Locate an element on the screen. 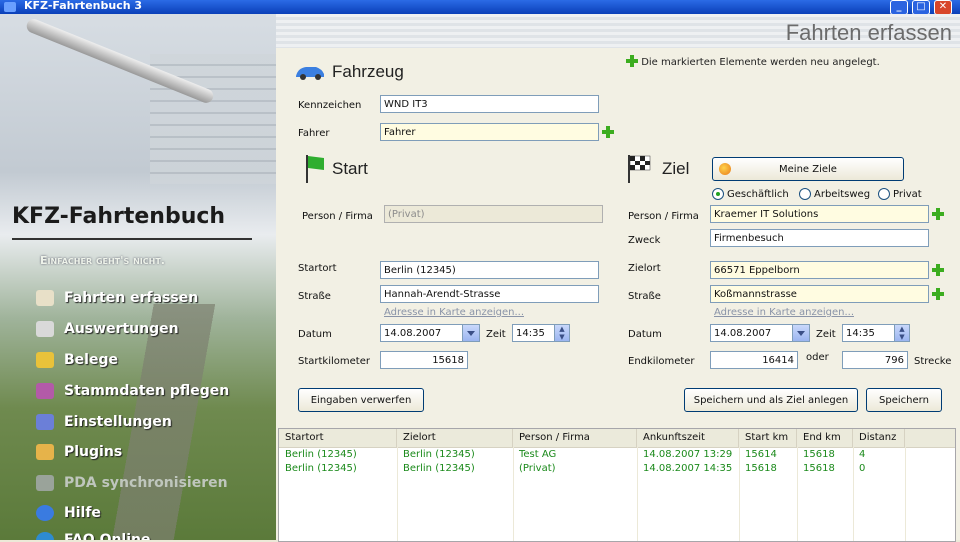 The image size is (960, 542). plus-icon is located at coordinates (608, 132).